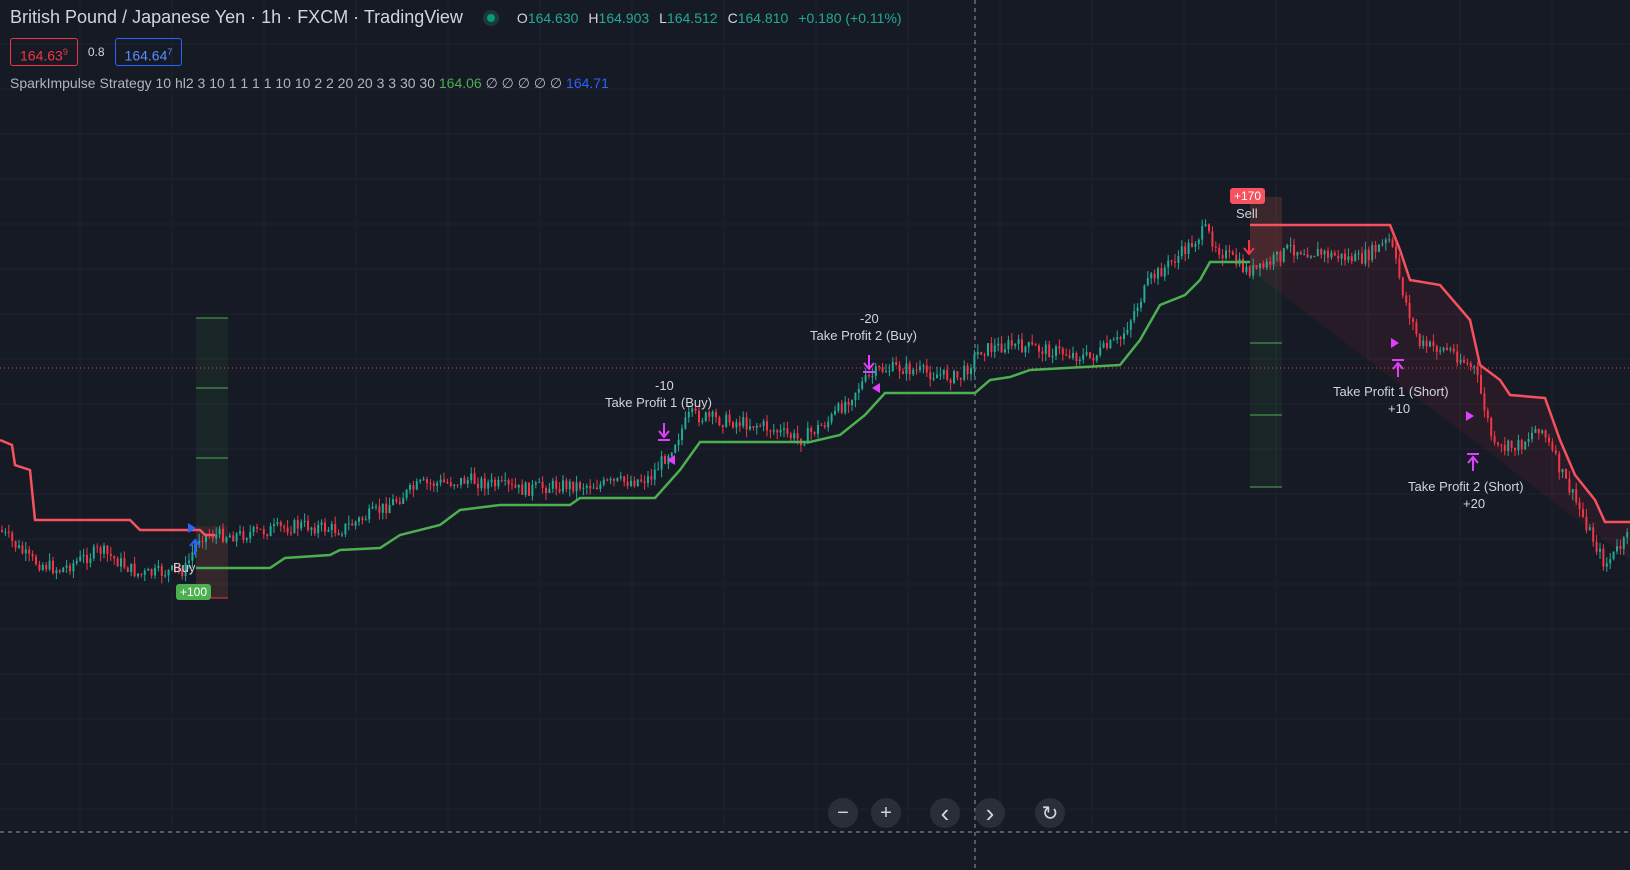  I want to click on buy-price-button: 164.647, so click(148, 52).